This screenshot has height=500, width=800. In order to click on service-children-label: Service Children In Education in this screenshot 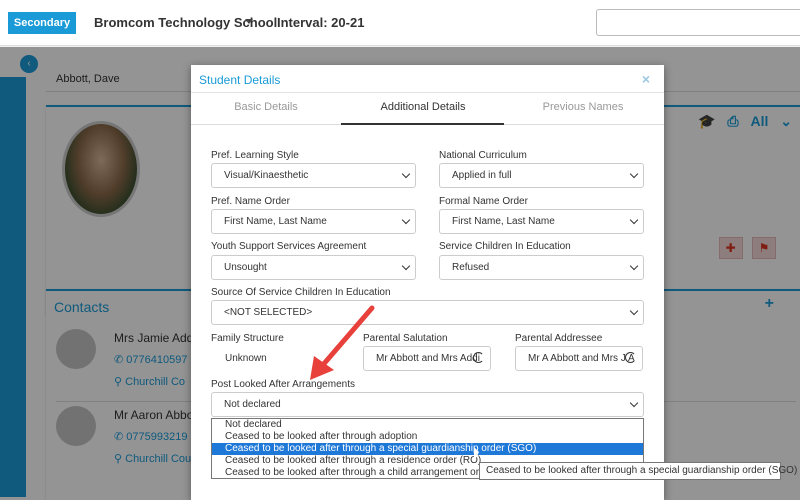, I will do `click(505, 246)`.